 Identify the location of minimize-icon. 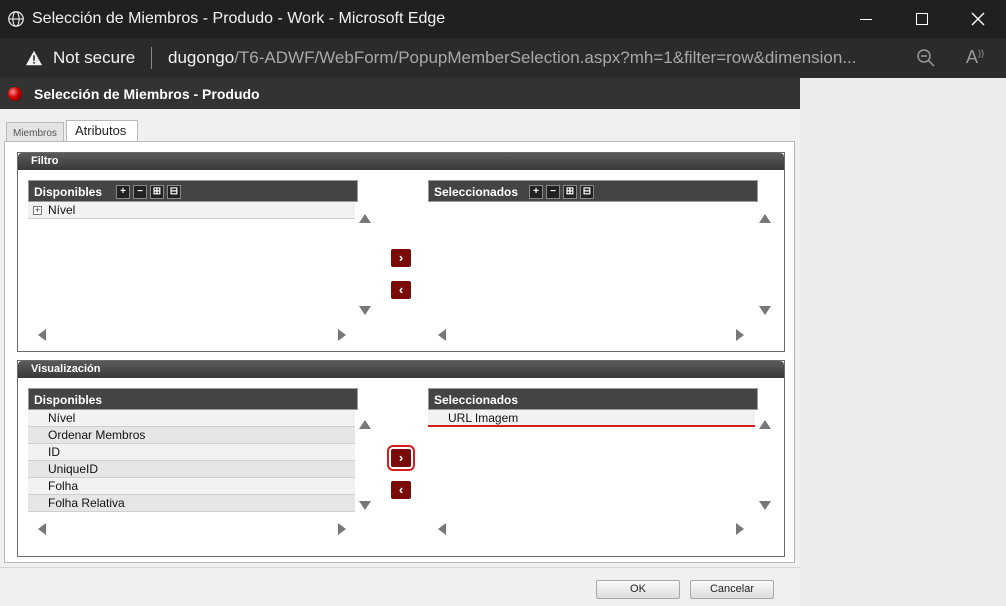
(866, 19).